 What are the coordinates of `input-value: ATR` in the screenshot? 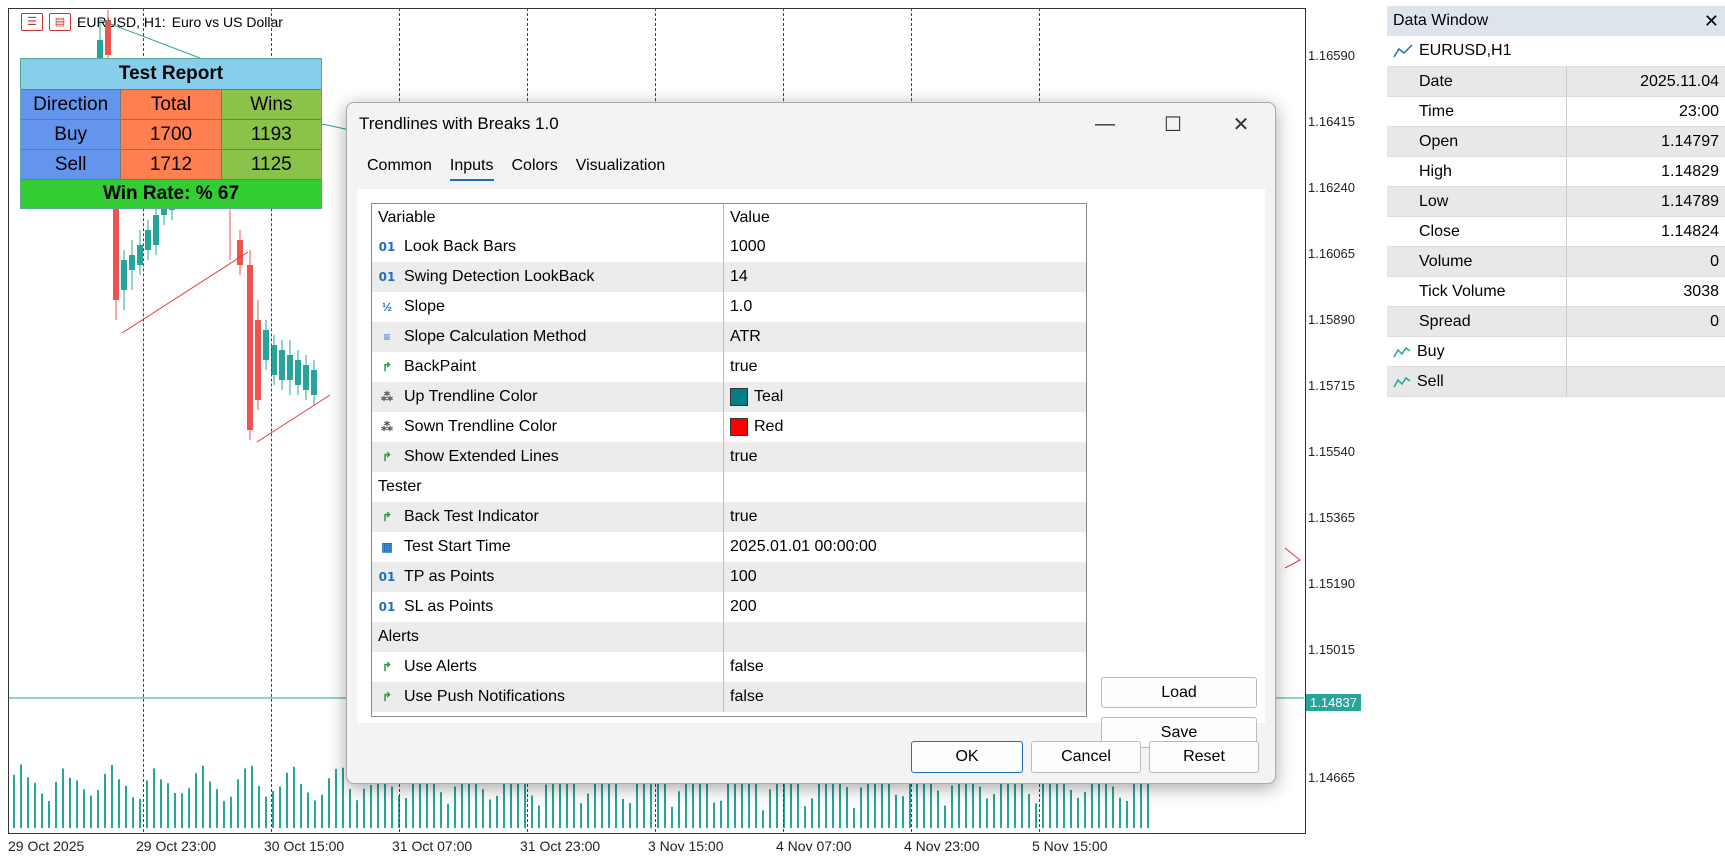 It's located at (745, 337).